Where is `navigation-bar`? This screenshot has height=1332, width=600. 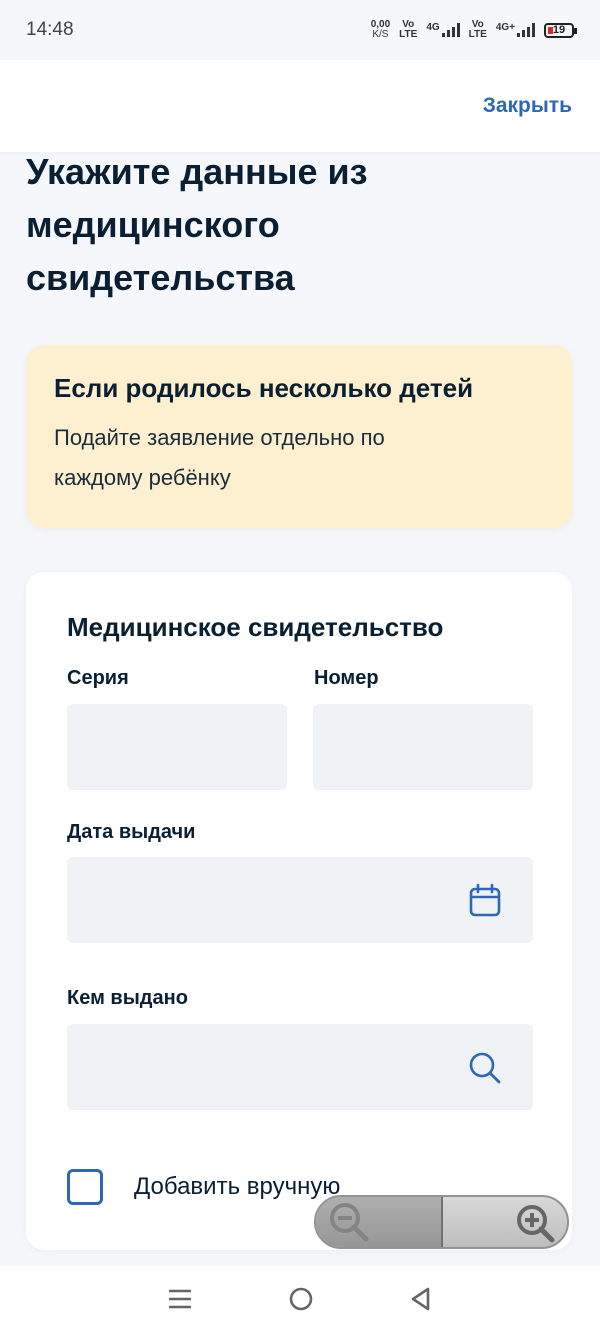 navigation-bar is located at coordinates (300, 1299).